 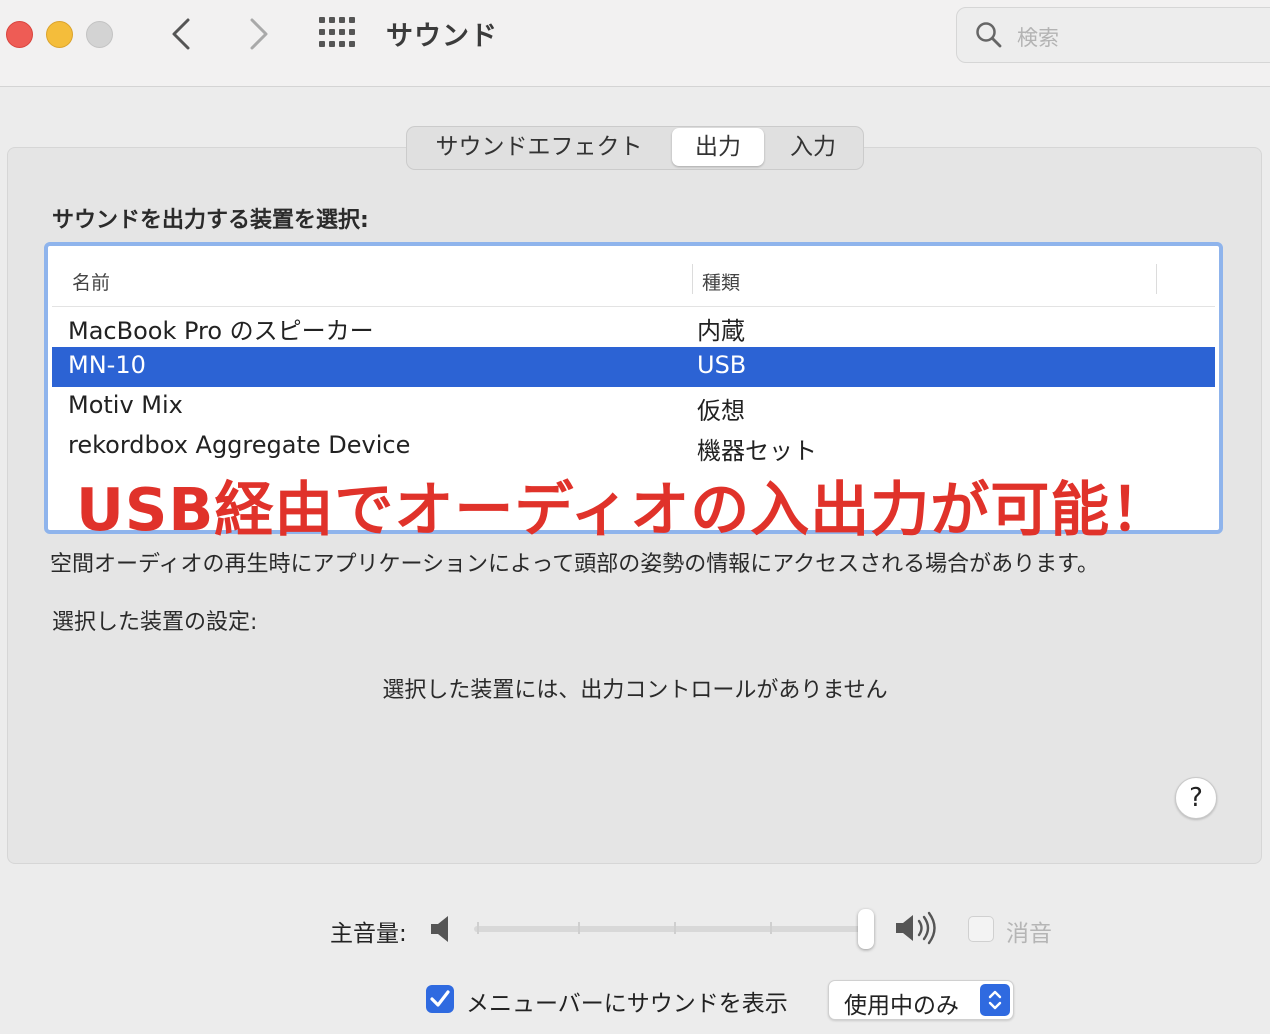 I want to click on mute-checkbox, so click(x=981, y=929).